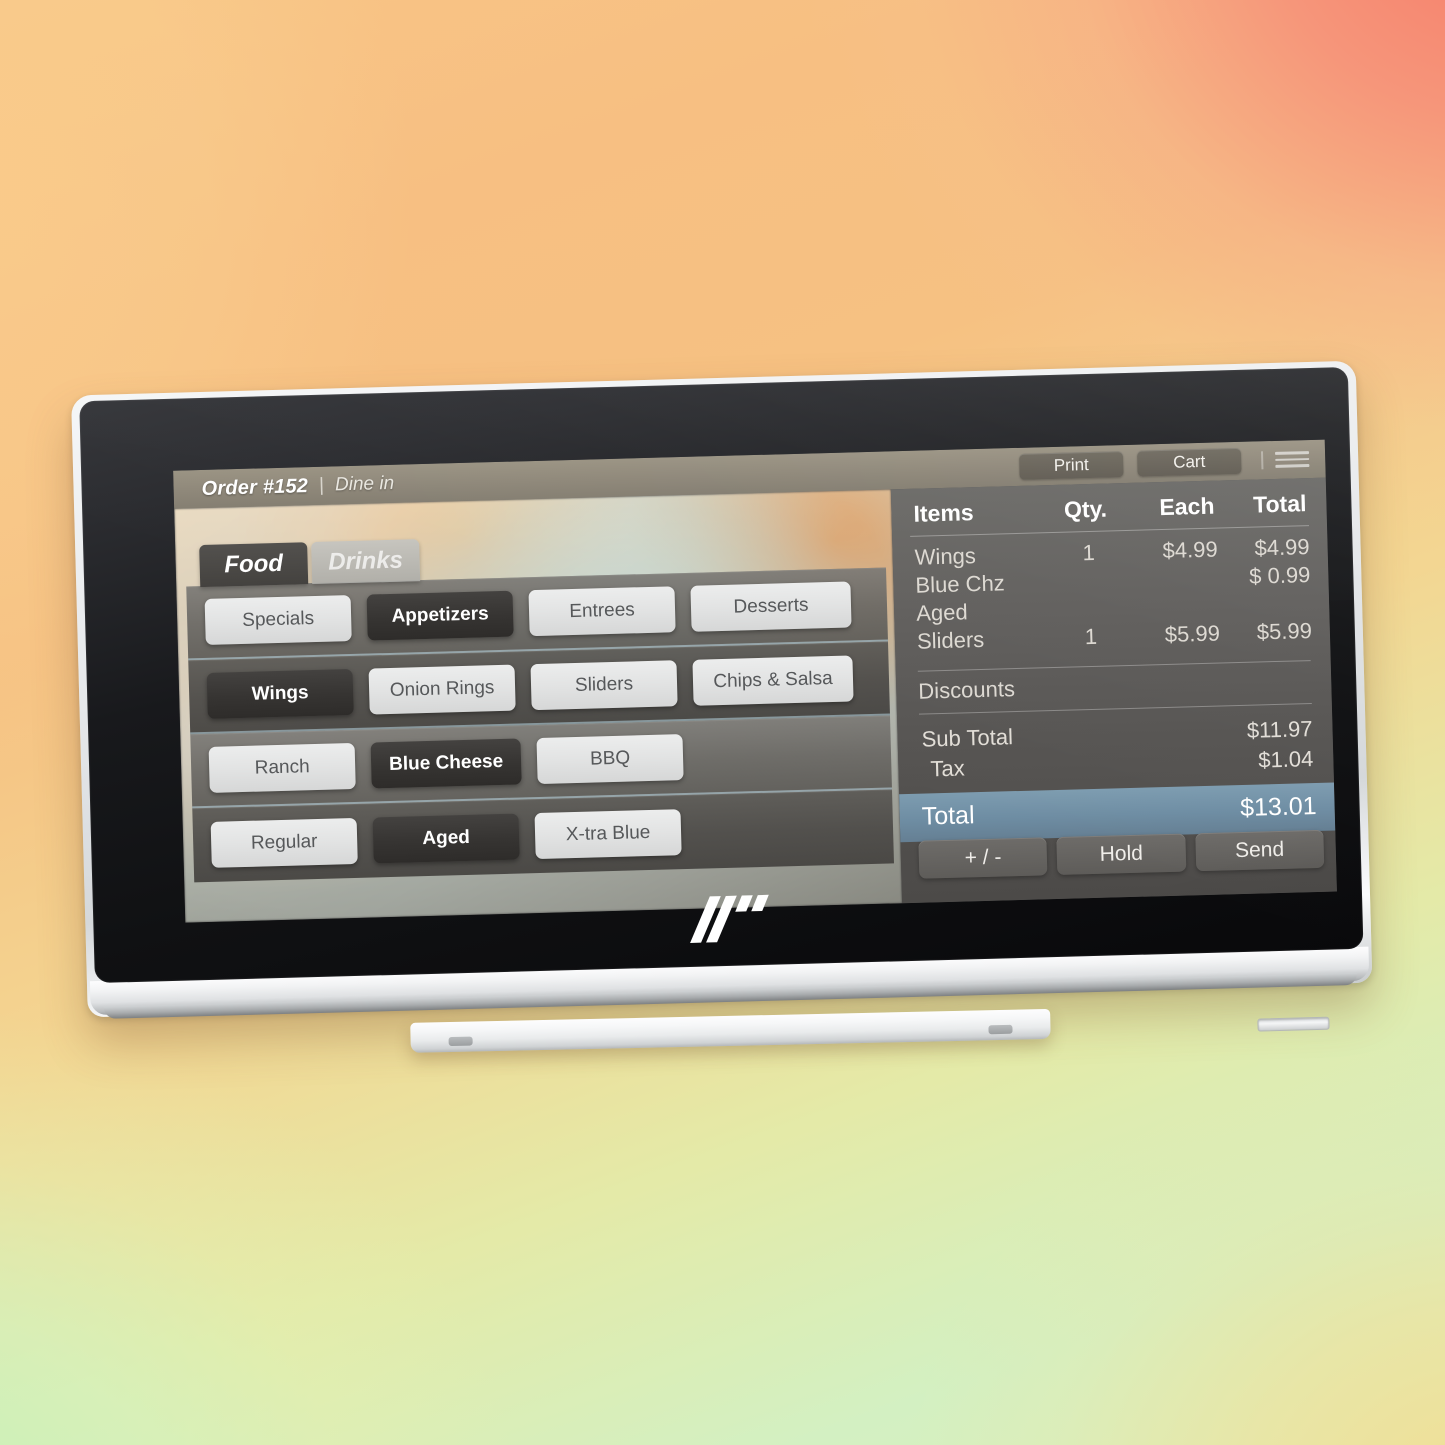  What do you see at coordinates (773, 680) in the screenshot?
I see `menu-button-chips-salsa: Chips & Salsa` at bounding box center [773, 680].